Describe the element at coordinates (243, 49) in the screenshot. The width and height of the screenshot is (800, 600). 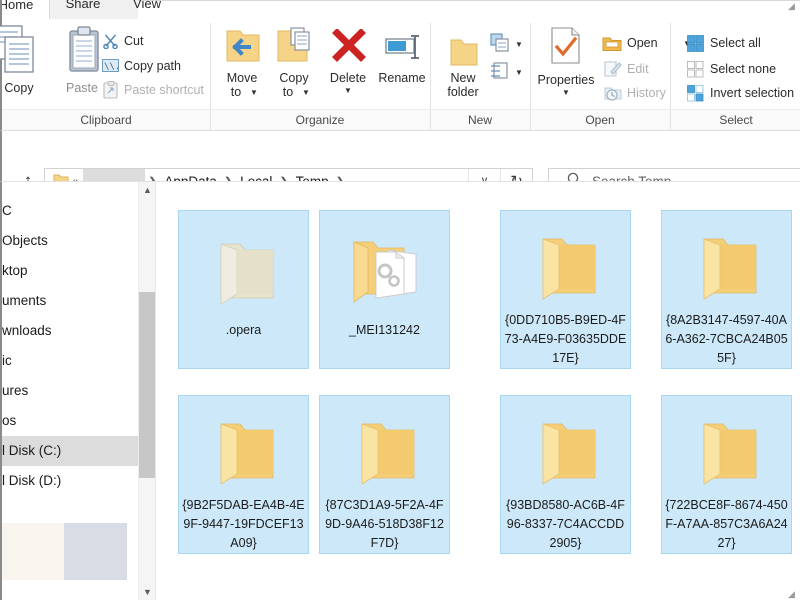
I see `move-to-icon` at that location.